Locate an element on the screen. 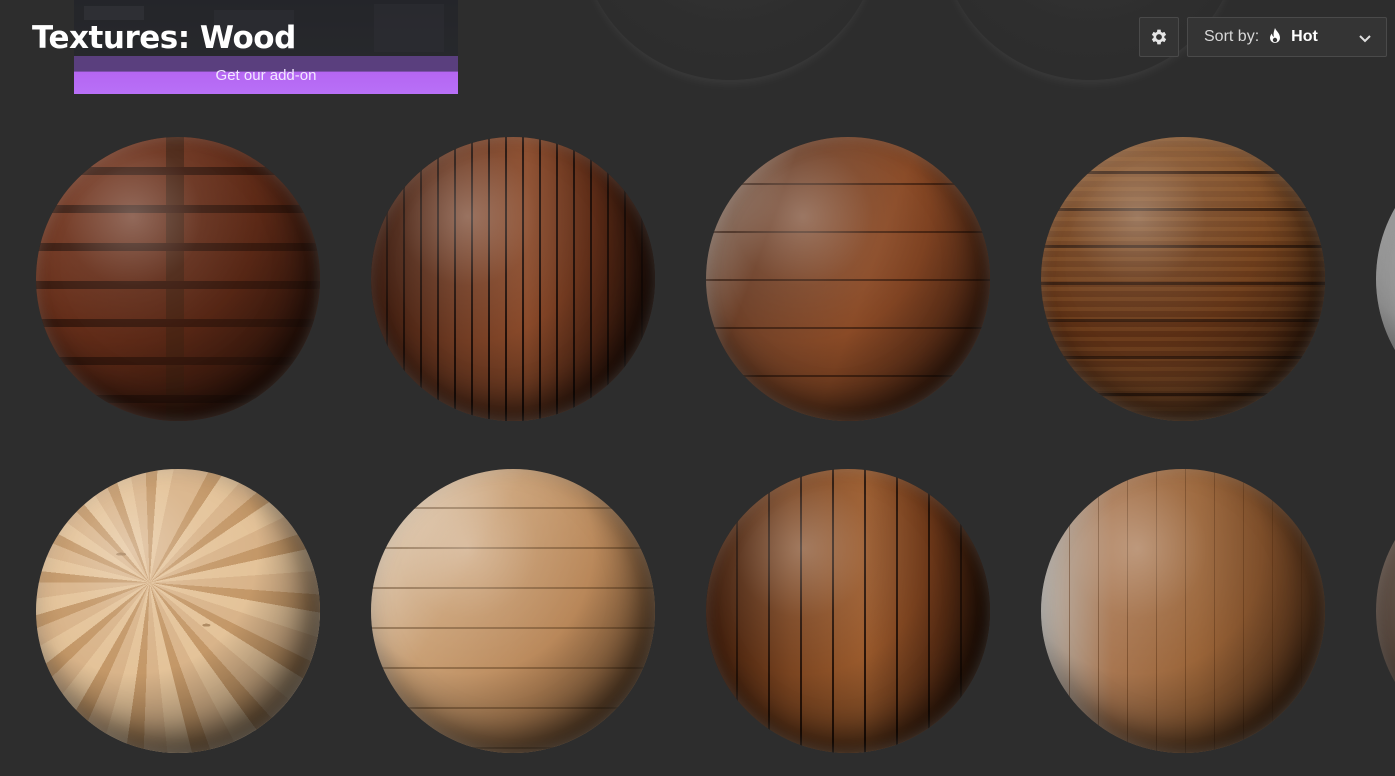 The height and width of the screenshot is (776, 1395). page-title: Textures: Wood is located at coordinates (164, 38).